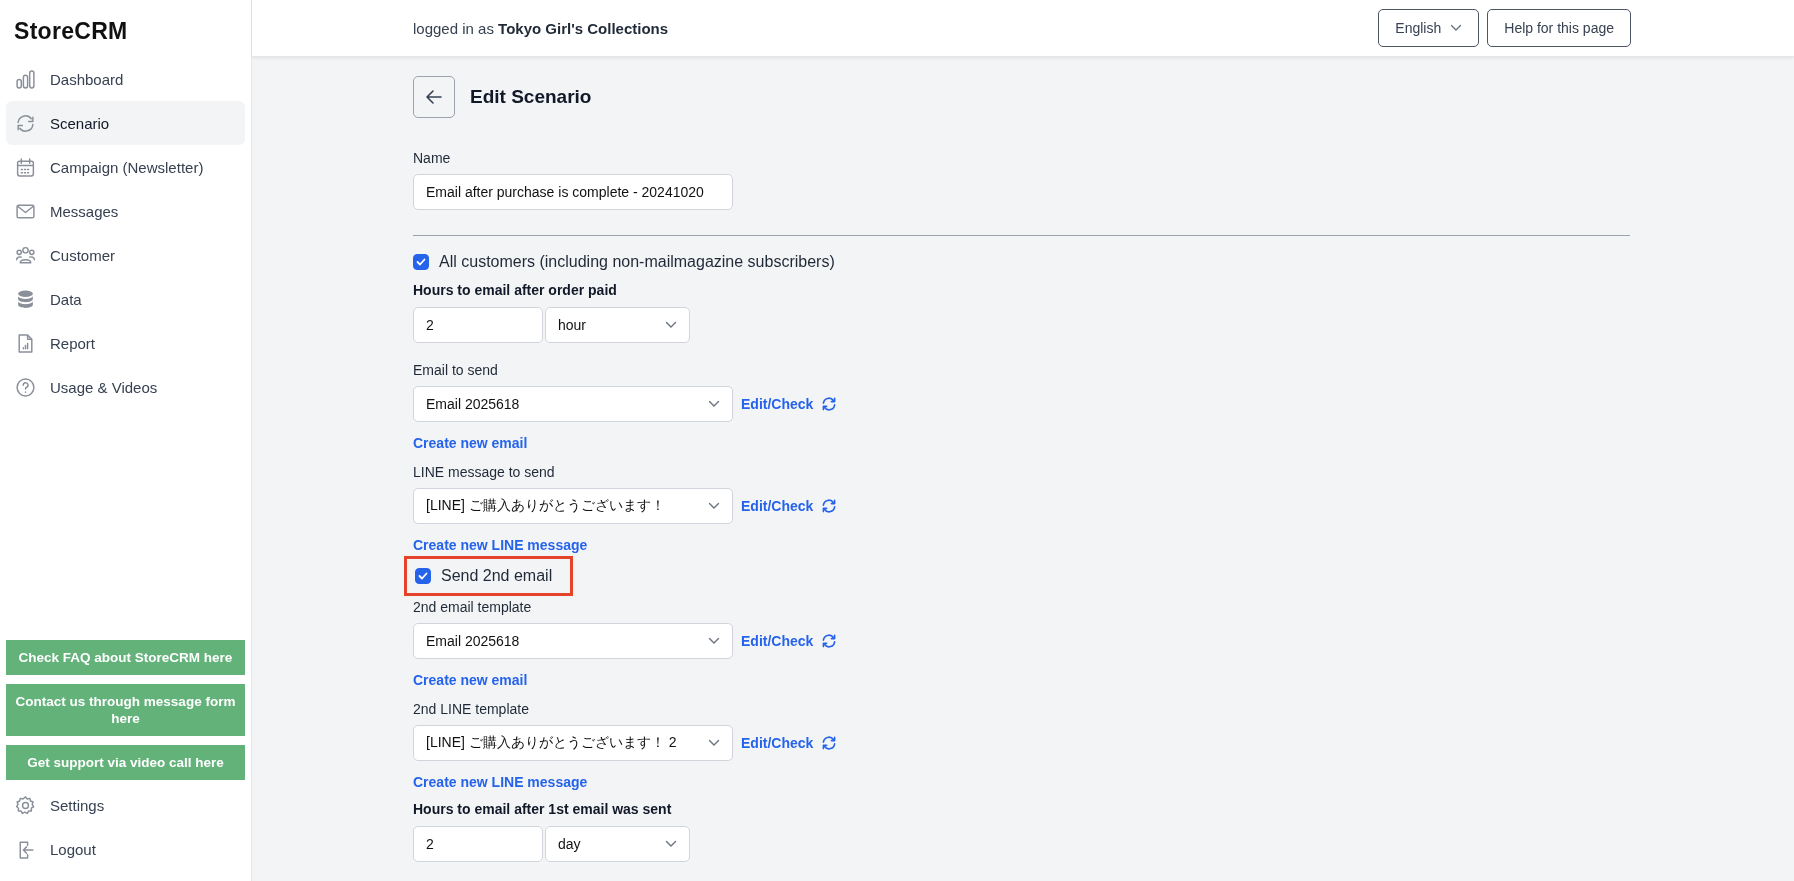 The width and height of the screenshot is (1794, 881). Describe the element at coordinates (531, 97) in the screenshot. I see `page-title: Edit Scenario` at that location.